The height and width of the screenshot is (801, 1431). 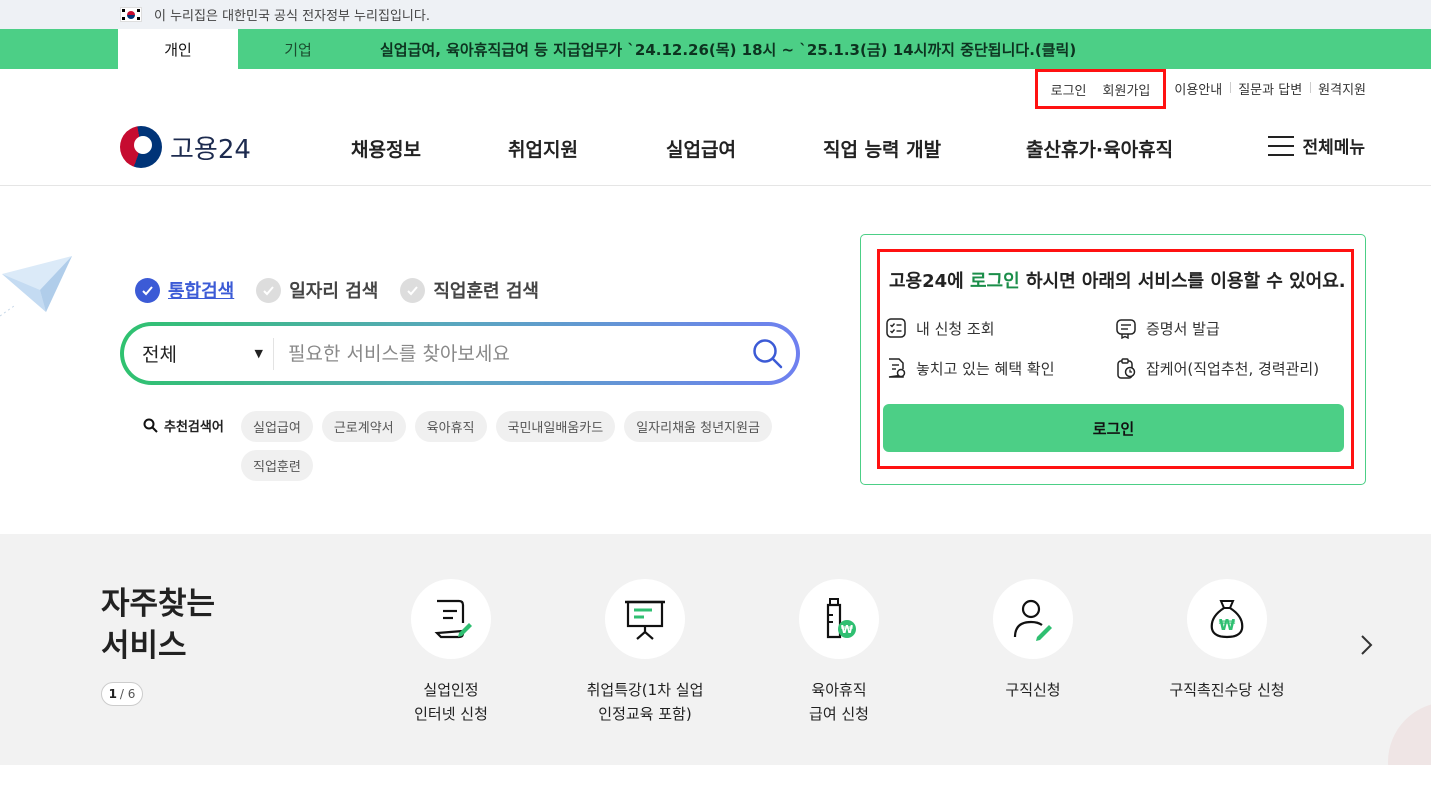 What do you see at coordinates (645, 620) in the screenshot?
I see `presentation-board-icon` at bounding box center [645, 620].